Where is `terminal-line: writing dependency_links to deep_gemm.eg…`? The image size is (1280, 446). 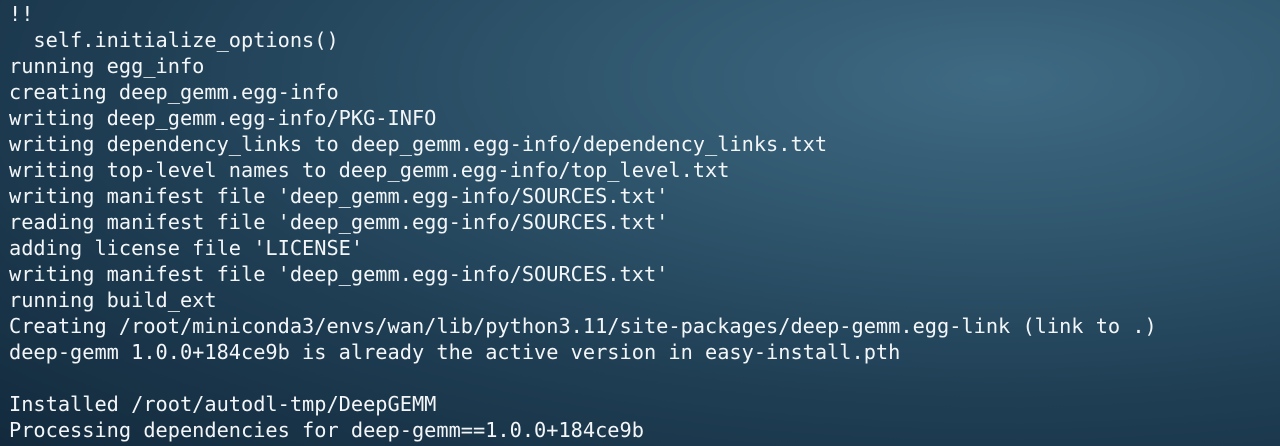 terminal-line: writing dependency_links to deep_gemm.eg… is located at coordinates (418, 144).